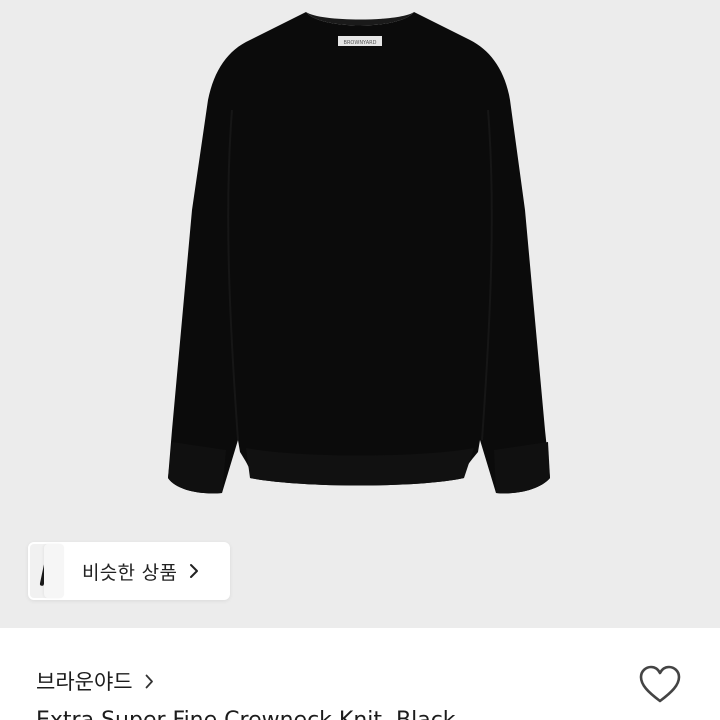 Image resolution: width=720 pixels, height=720 pixels. I want to click on heart-outline-icon, so click(660, 684).